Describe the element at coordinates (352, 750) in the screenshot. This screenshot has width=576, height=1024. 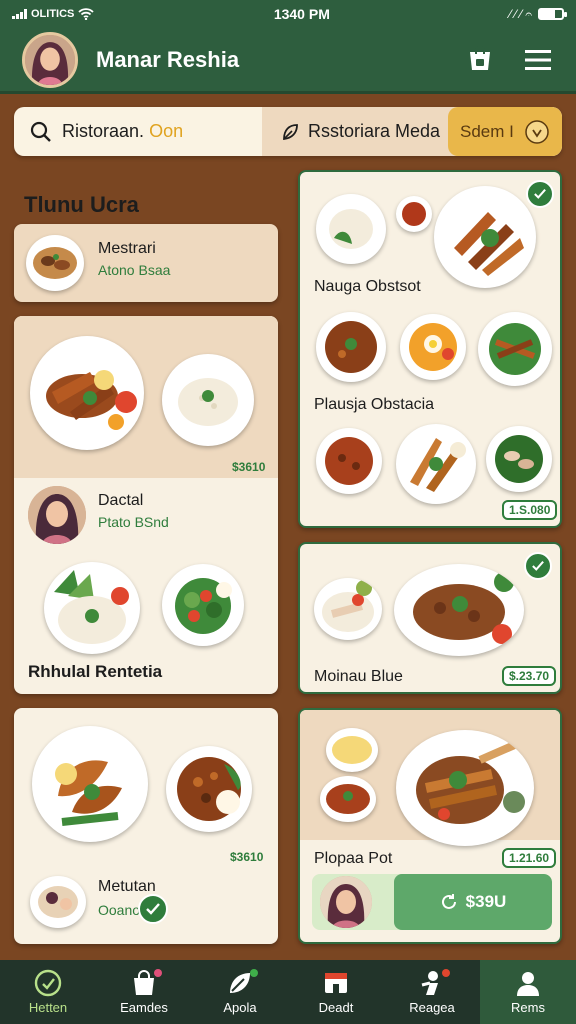
I see `soup-bowl-image` at that location.